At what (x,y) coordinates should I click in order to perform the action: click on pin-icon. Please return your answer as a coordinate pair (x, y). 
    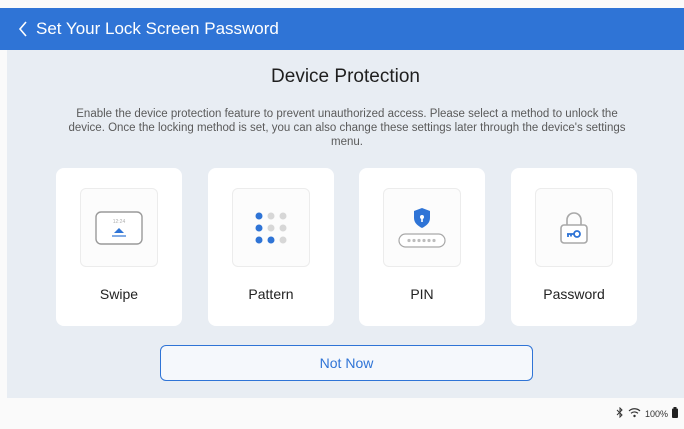
    Looking at the image, I should click on (422, 227).